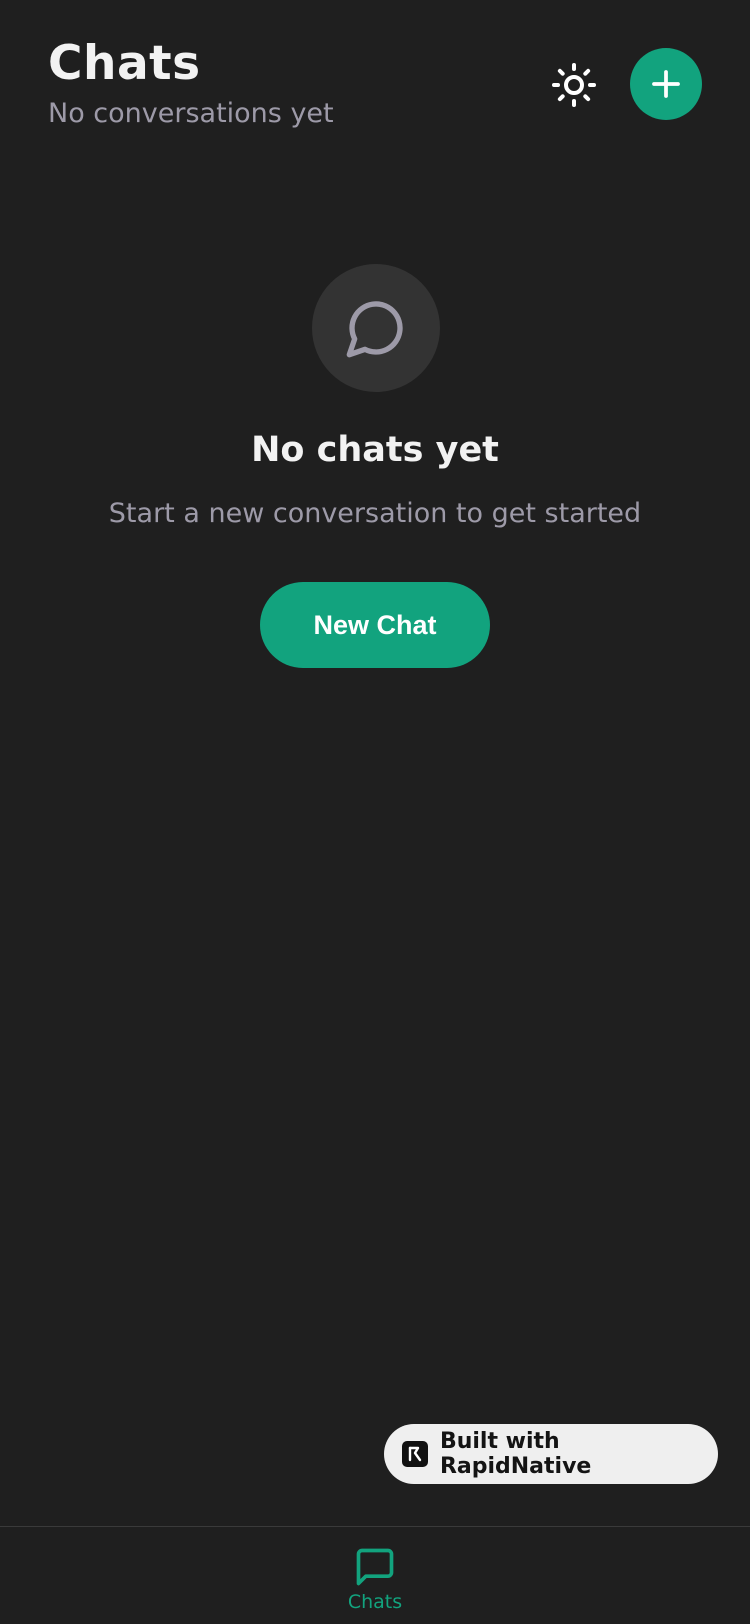 The height and width of the screenshot is (1624, 750). I want to click on theme-toggle-button, so click(574, 85).